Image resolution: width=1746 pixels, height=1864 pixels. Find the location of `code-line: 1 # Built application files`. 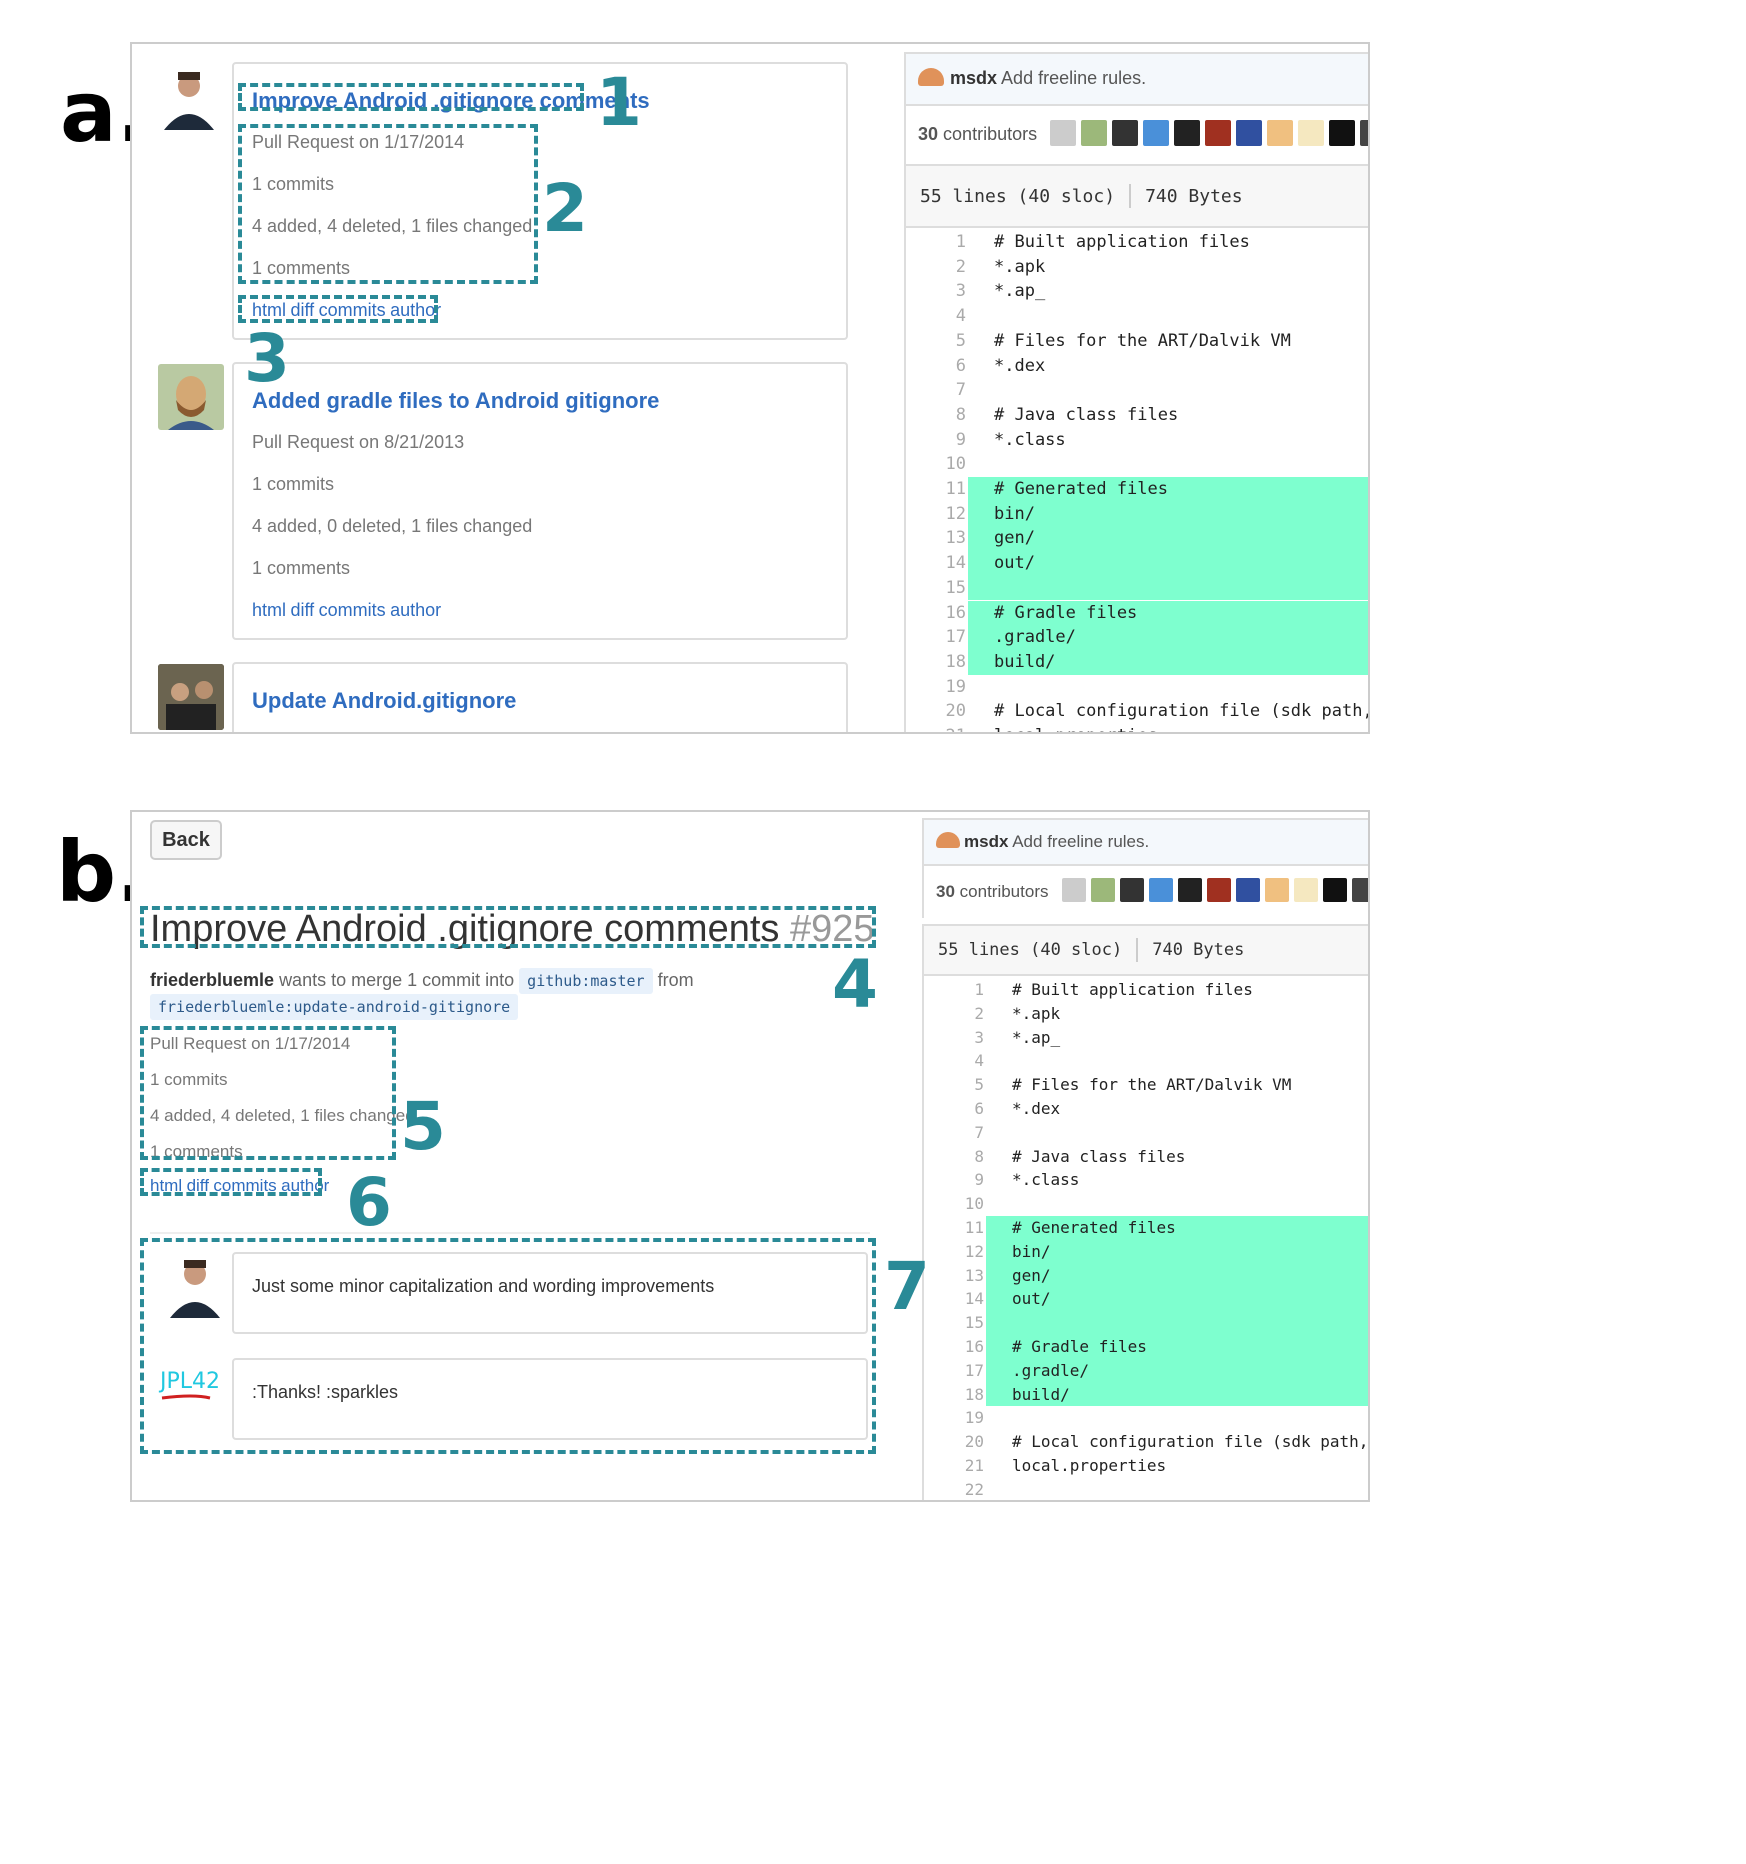

code-line: 1 # Built application files is located at coordinates (1137, 242).